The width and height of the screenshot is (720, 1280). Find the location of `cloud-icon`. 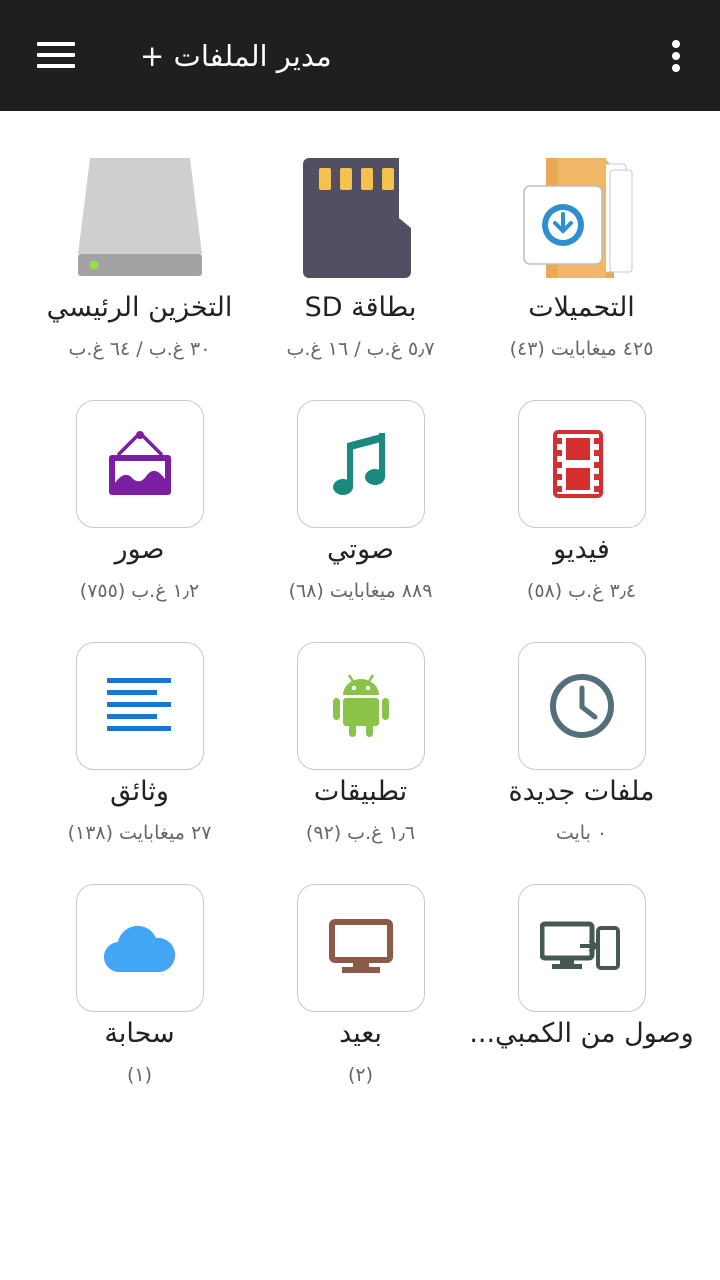

cloud-icon is located at coordinates (139, 948).